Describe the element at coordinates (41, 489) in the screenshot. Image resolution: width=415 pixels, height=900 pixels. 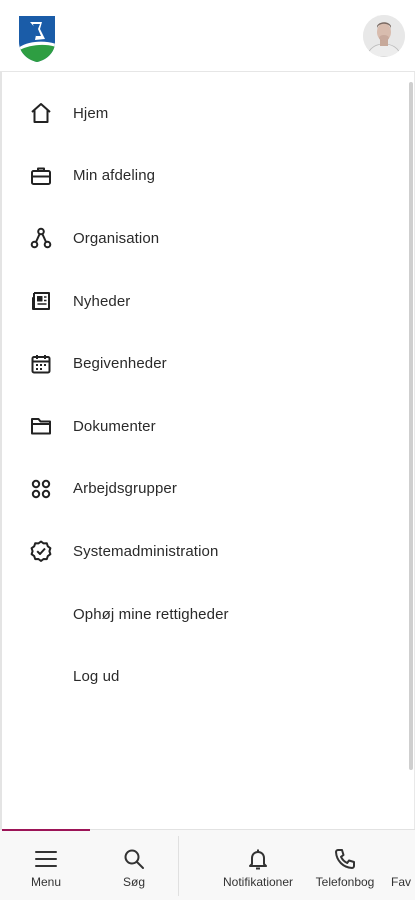
I see `groups-icon` at that location.